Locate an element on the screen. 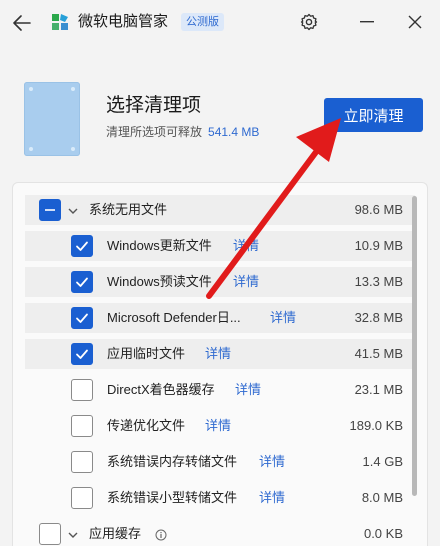 The image size is (440, 546). list-item: DirectX着色器缓存 详情 23.1 MB is located at coordinates (220, 390).